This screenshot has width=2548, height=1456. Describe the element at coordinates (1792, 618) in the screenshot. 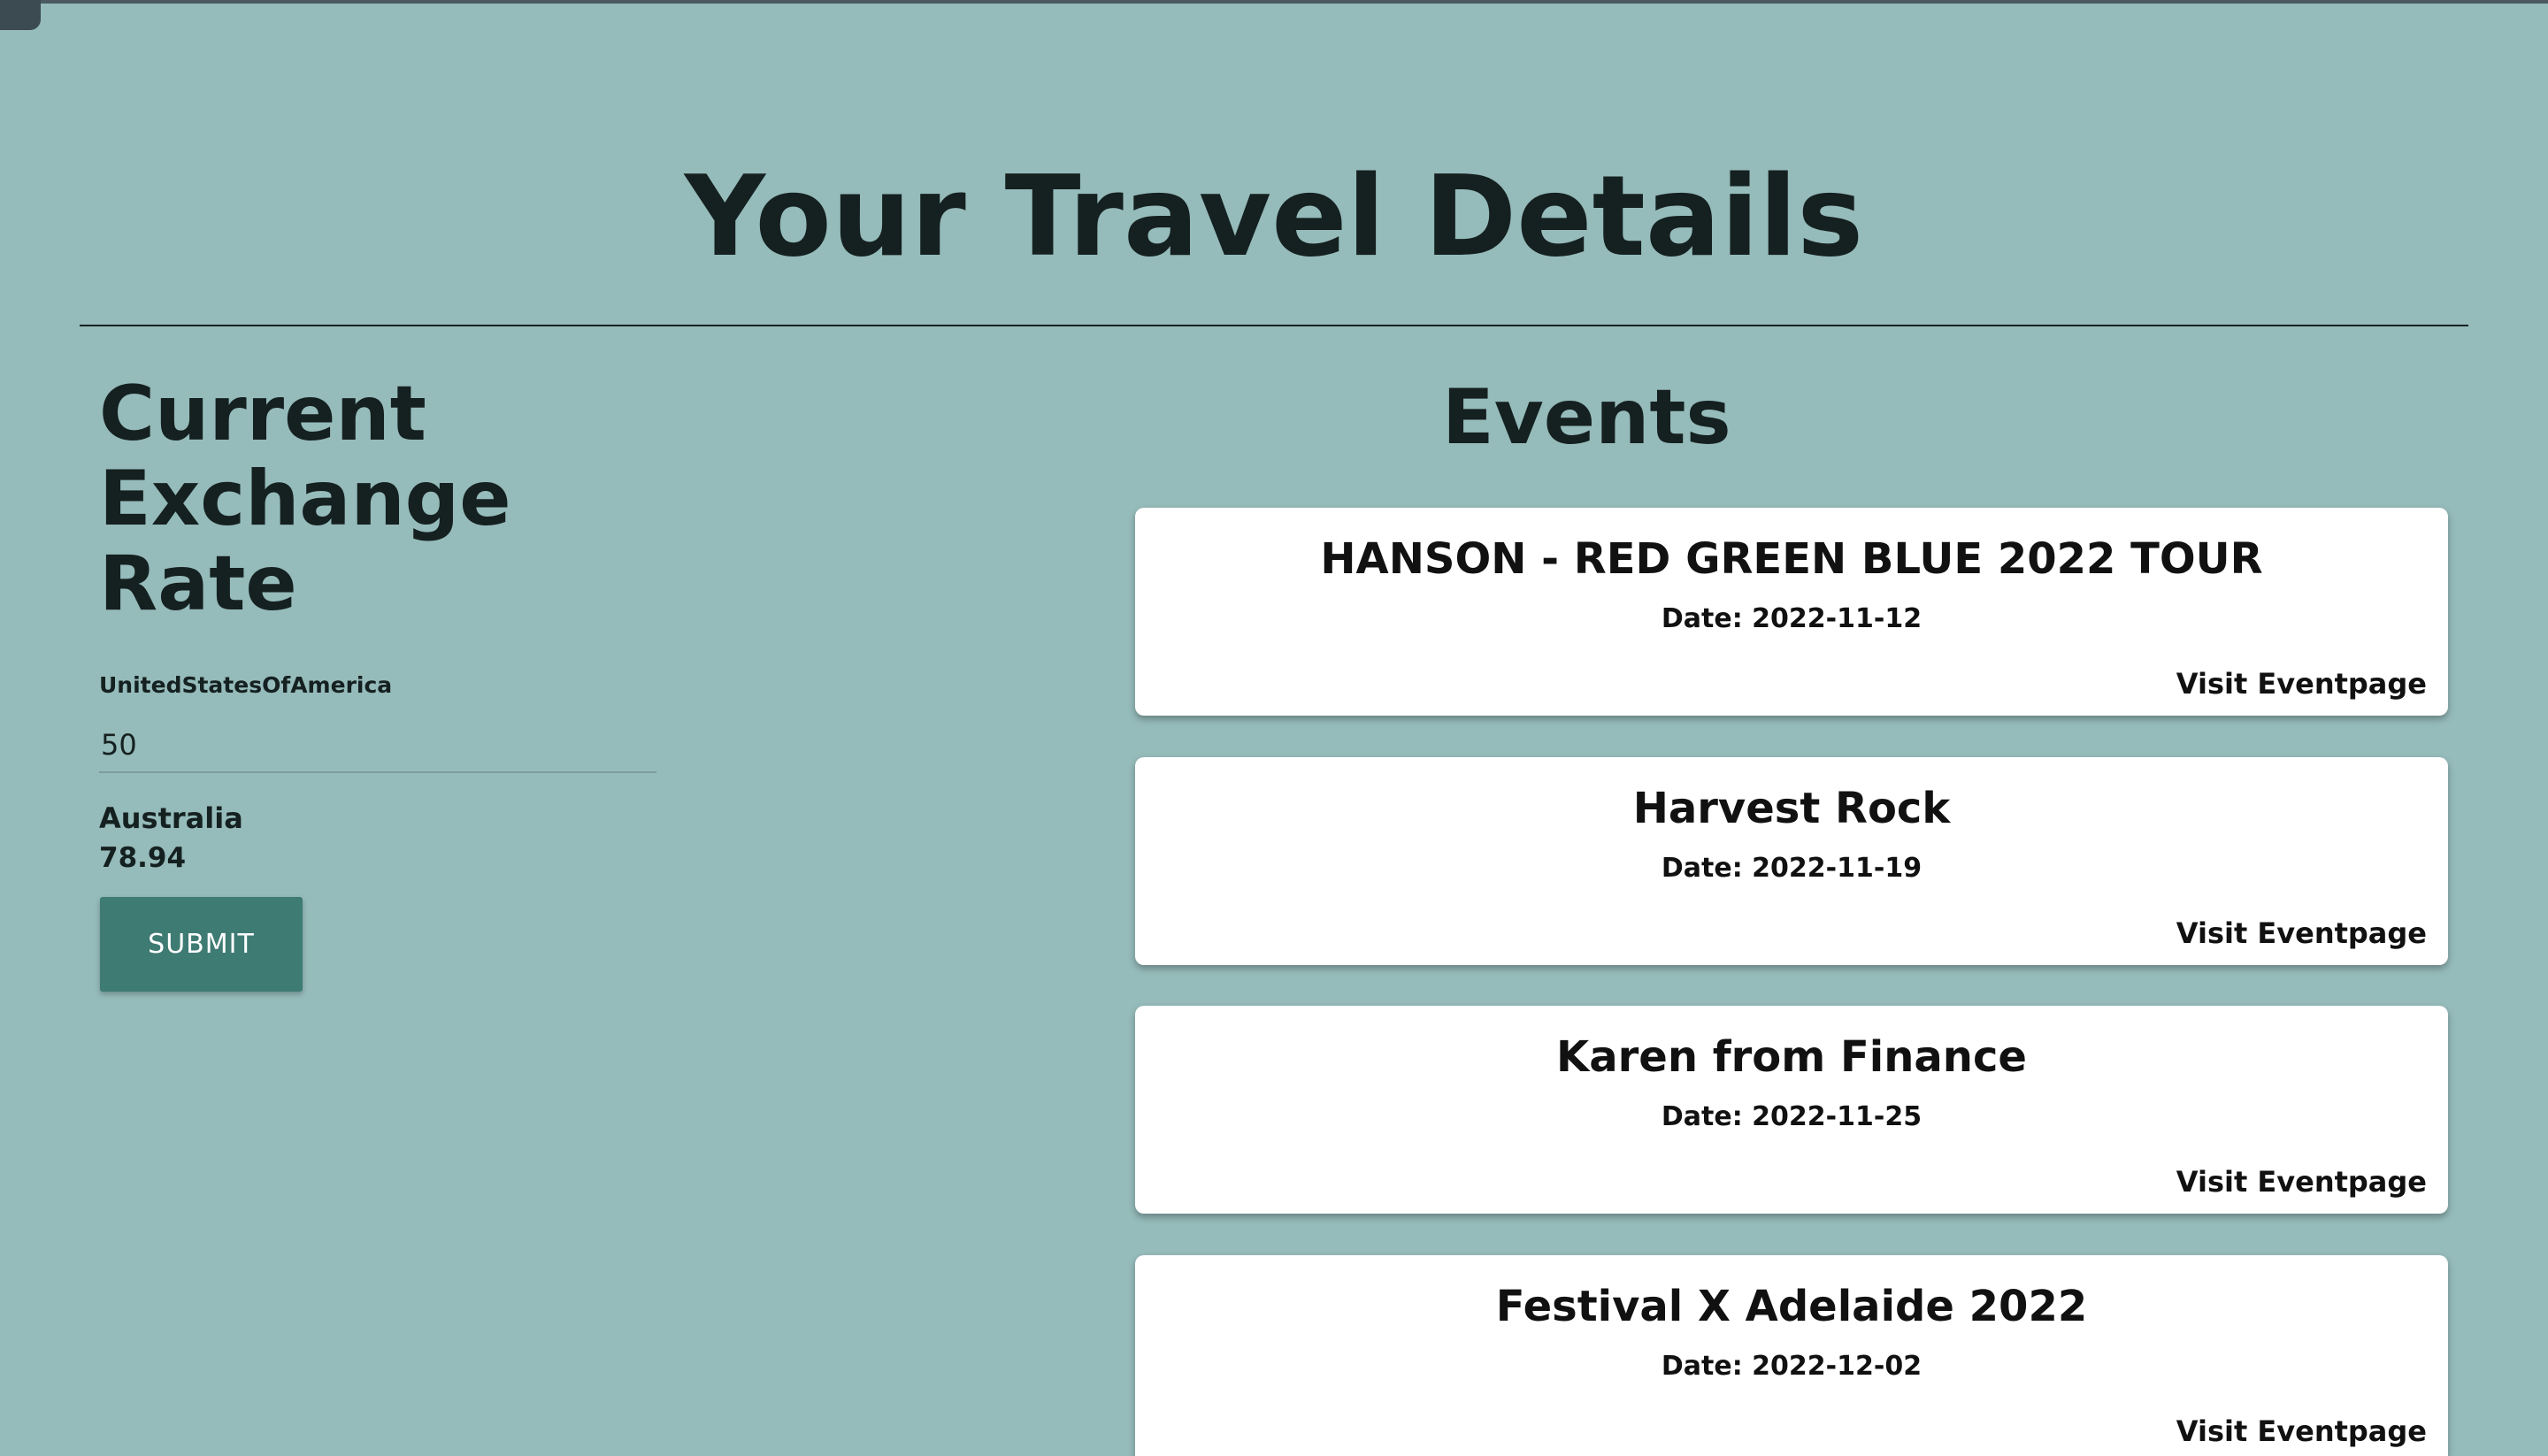

I see `event-date: Date: 2022-11-12` at that location.